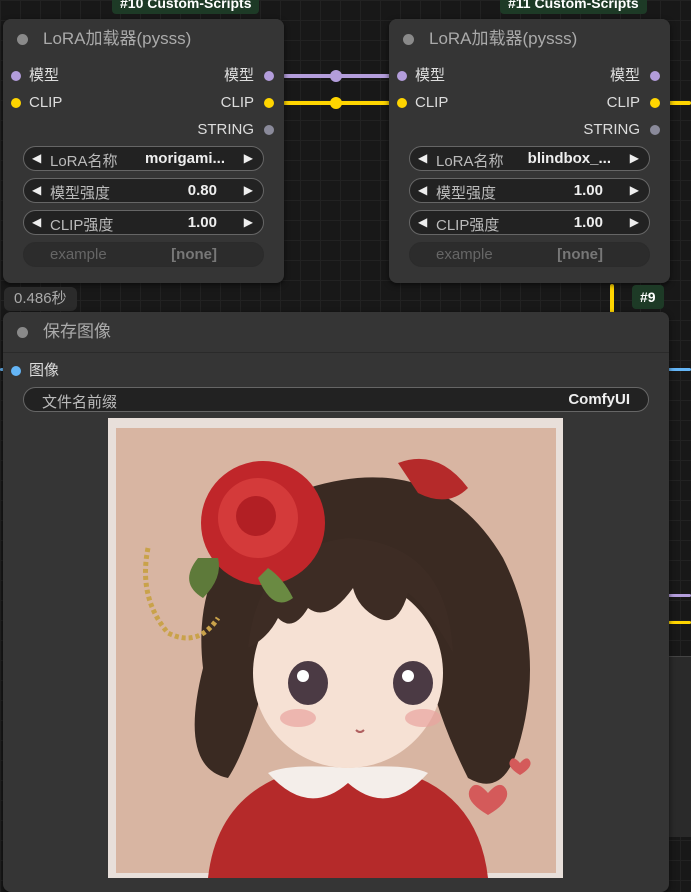 The width and height of the screenshot is (691, 892). I want to click on filename-prefix-field: 文件名前缀 ComfyUI, so click(336, 399).